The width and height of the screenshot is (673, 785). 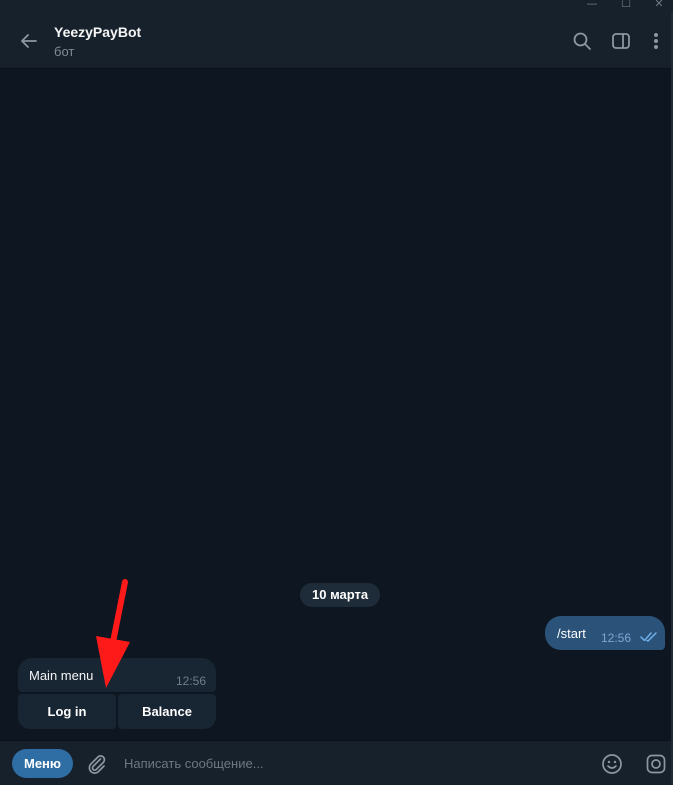 I want to click on balance-button: Balance, so click(x=167, y=711).